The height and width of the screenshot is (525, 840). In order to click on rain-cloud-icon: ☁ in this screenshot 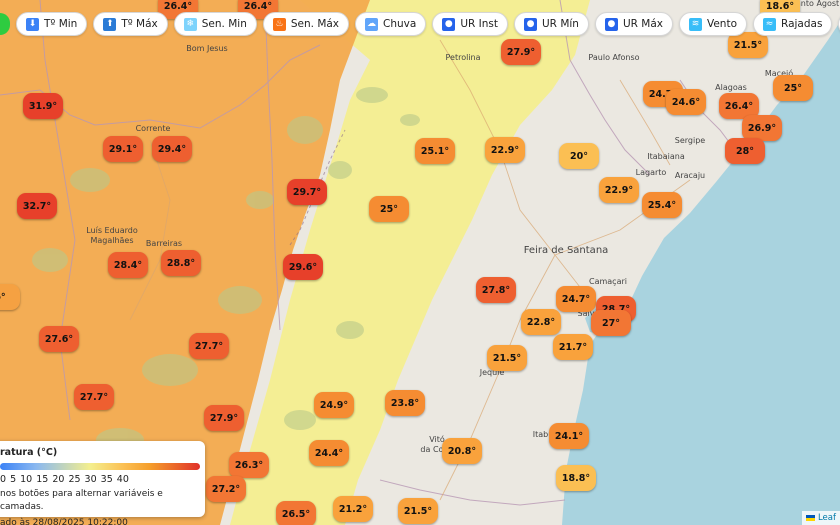, I will do `click(372, 24)`.